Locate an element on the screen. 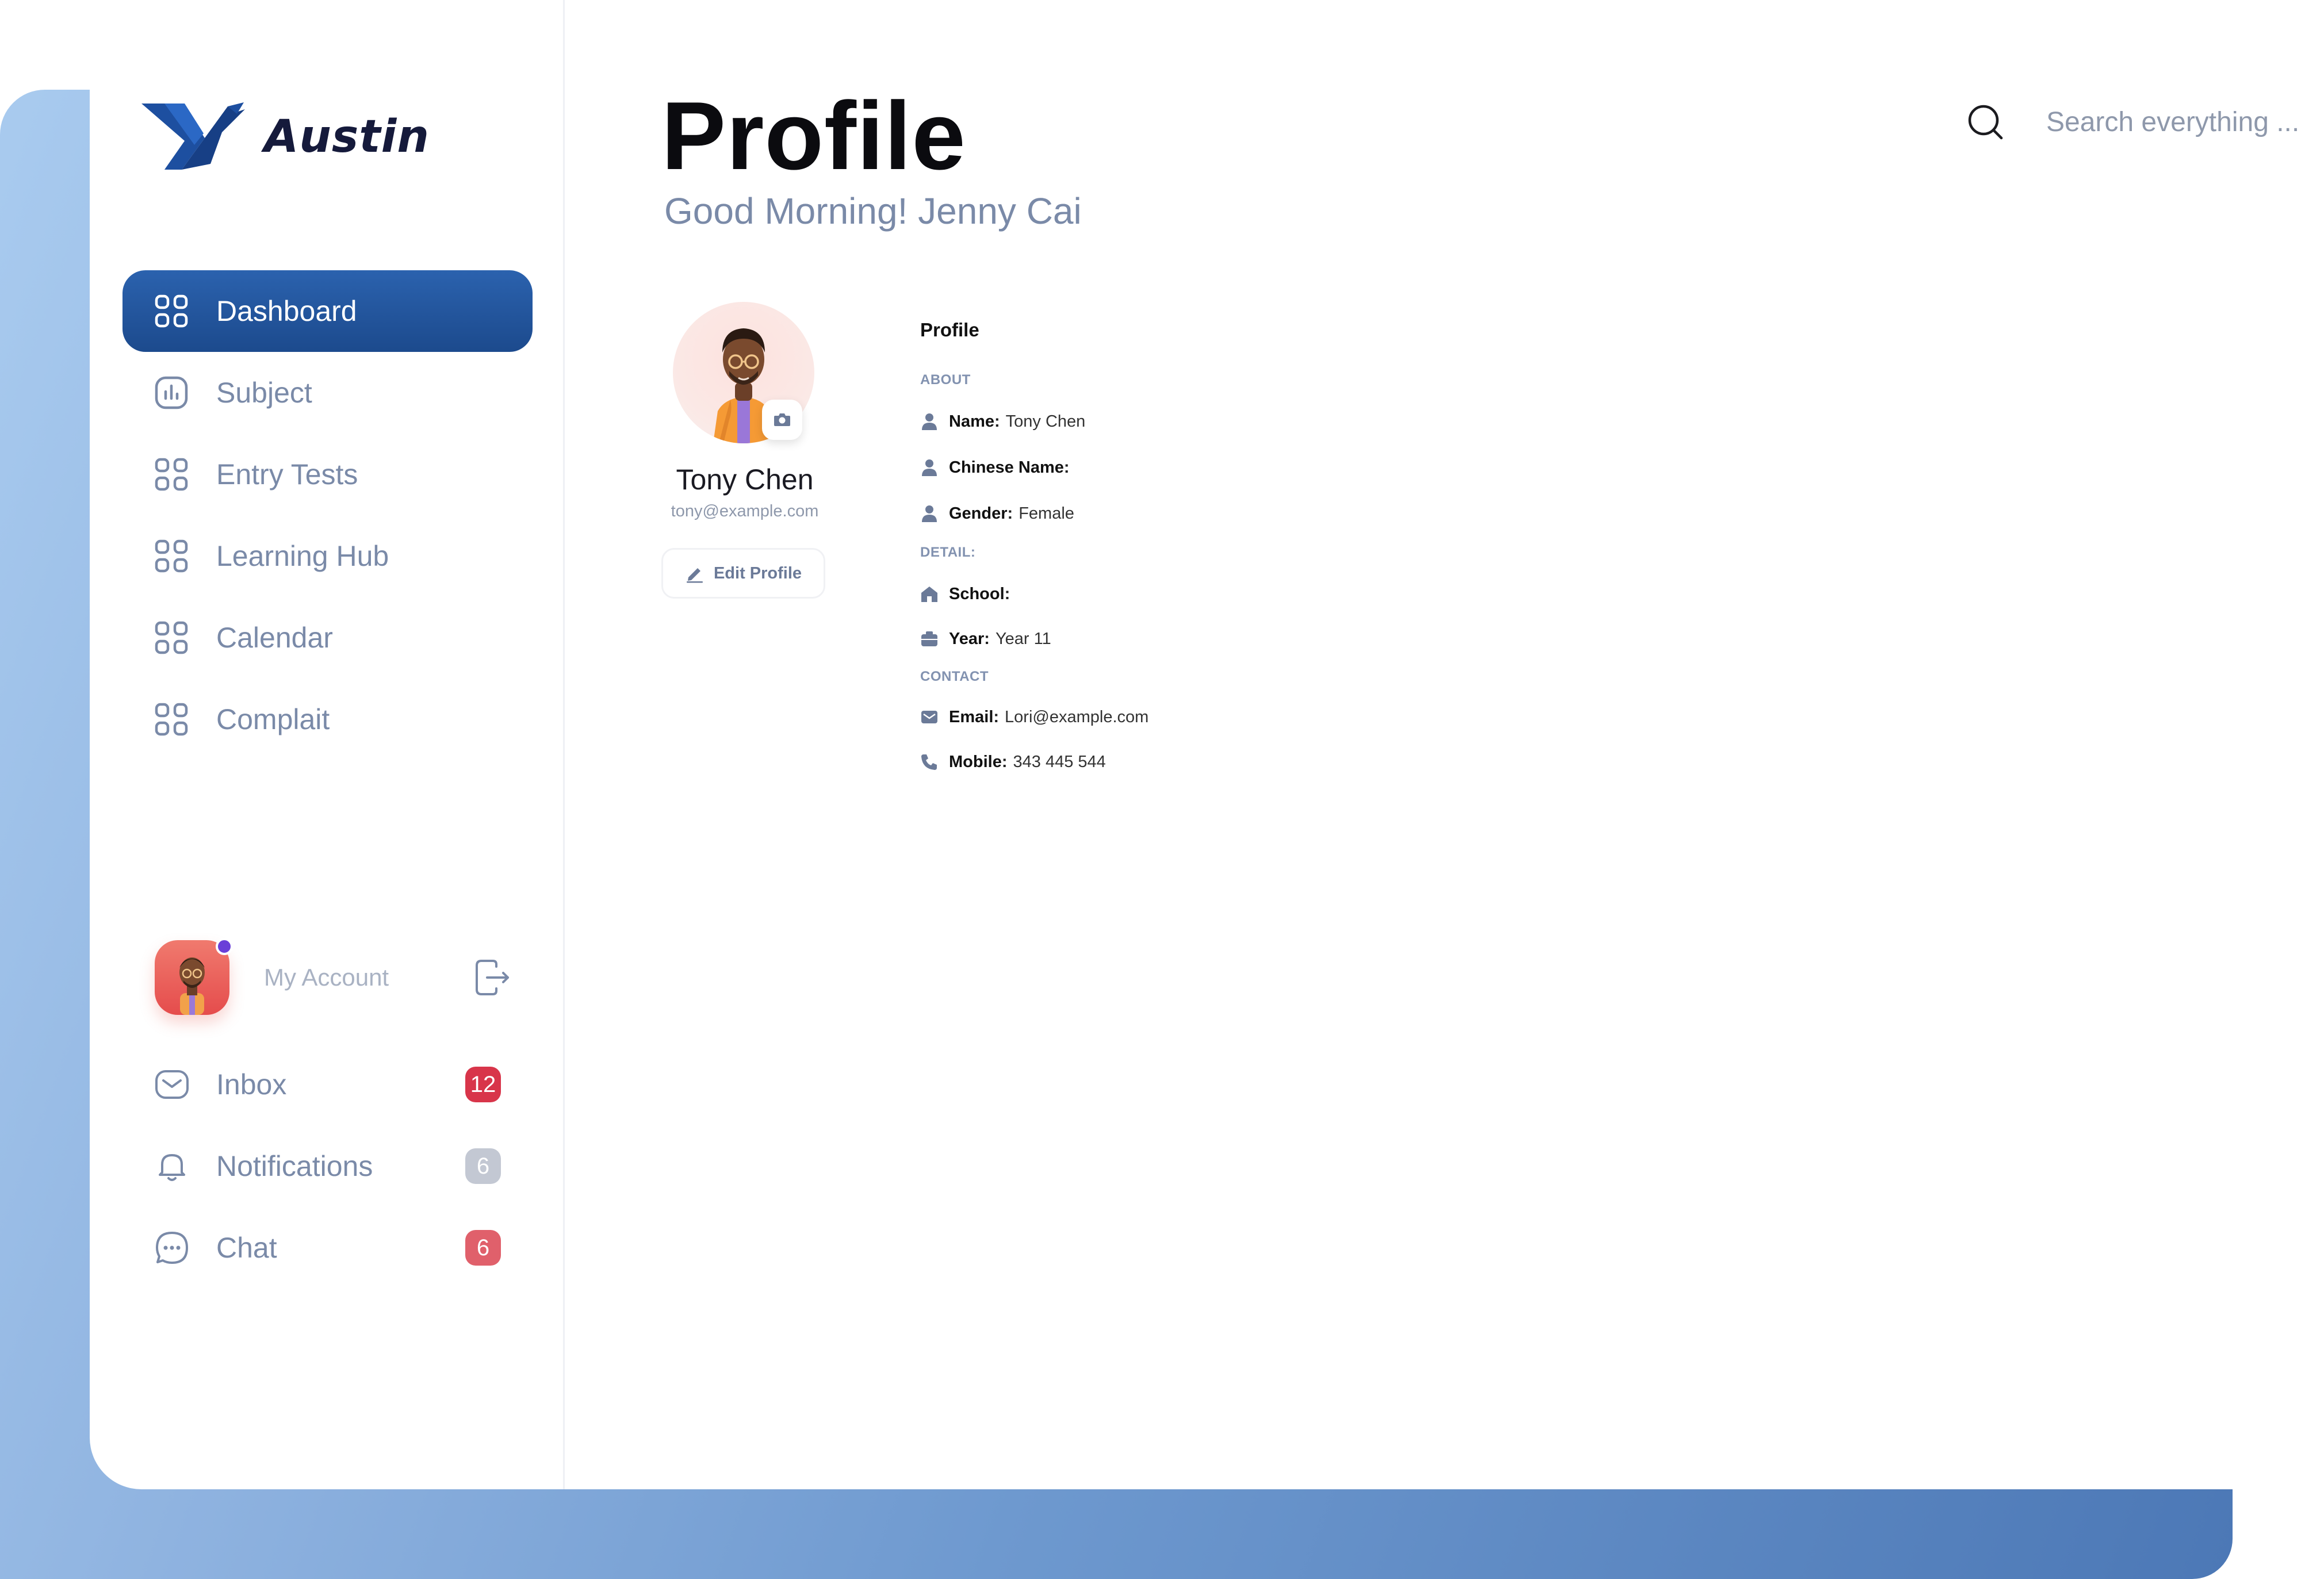 Image resolution: width=2324 pixels, height=1579 pixels. sidebar-item-notifications: Notifications 6 is located at coordinates (327, 1166).